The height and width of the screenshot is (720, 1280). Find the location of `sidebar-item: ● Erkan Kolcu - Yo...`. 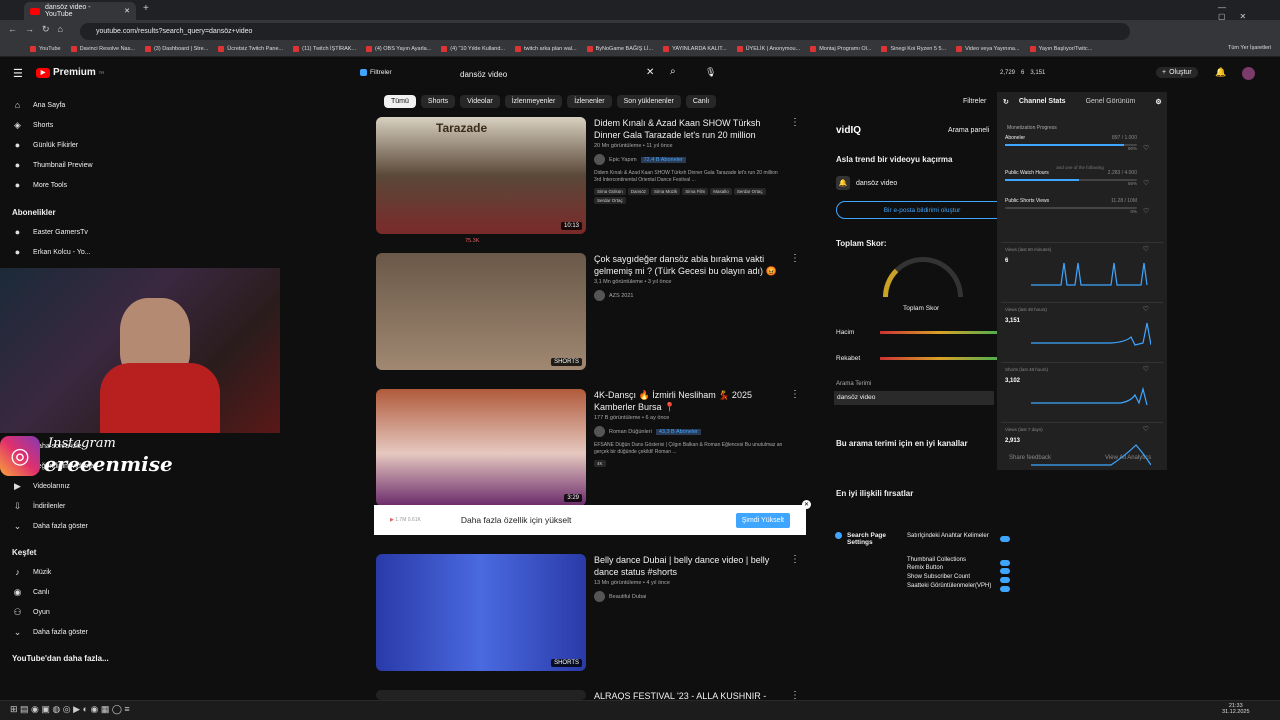

sidebar-item: ● Erkan Kolcu - Yo... is located at coordinates (100, 252).